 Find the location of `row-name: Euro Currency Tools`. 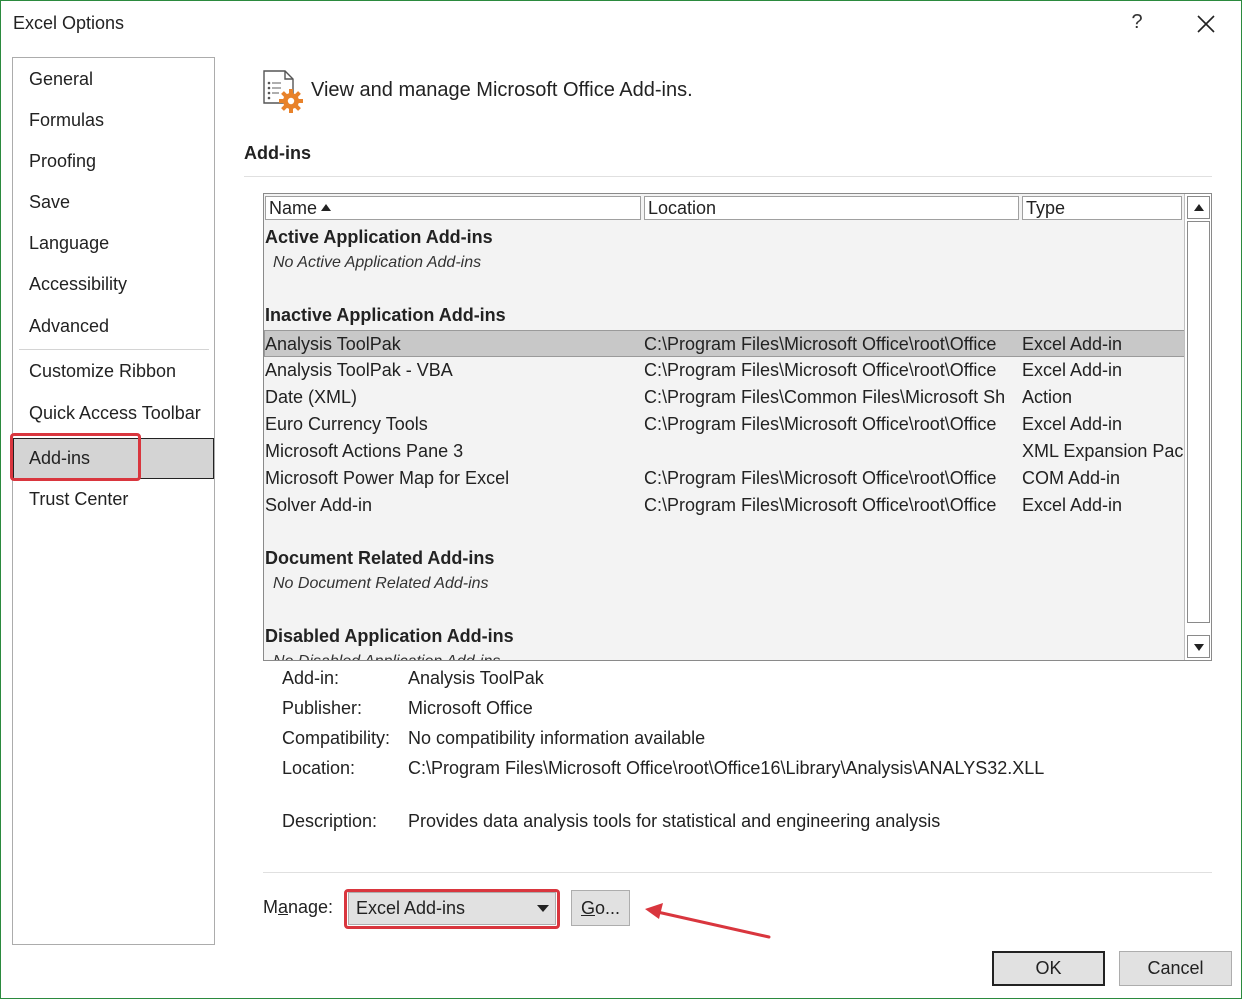

row-name: Euro Currency Tools is located at coordinates (346, 424).